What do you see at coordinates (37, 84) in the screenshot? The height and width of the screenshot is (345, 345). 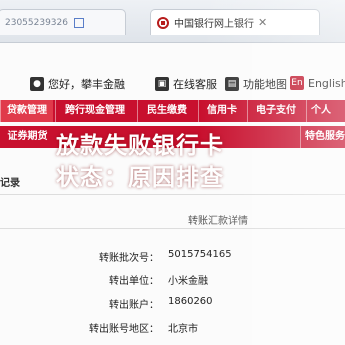 I see `user-icon: ●` at bounding box center [37, 84].